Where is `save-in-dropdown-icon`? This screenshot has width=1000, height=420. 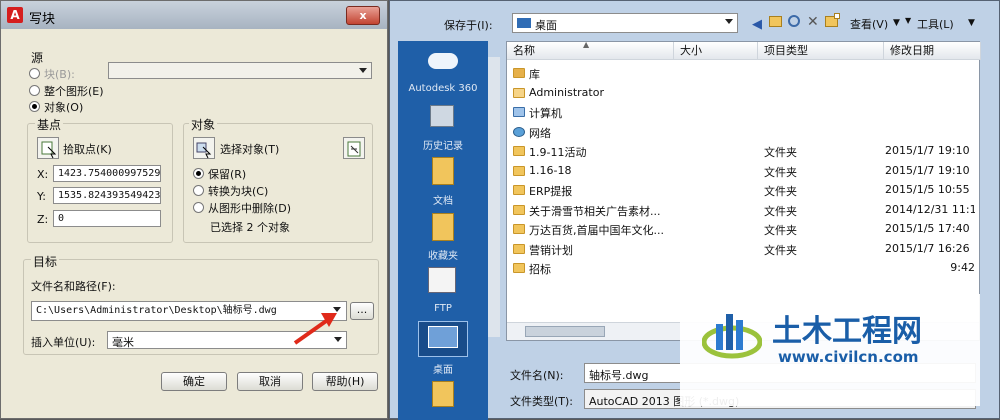 save-in-dropdown-icon is located at coordinates (729, 21).